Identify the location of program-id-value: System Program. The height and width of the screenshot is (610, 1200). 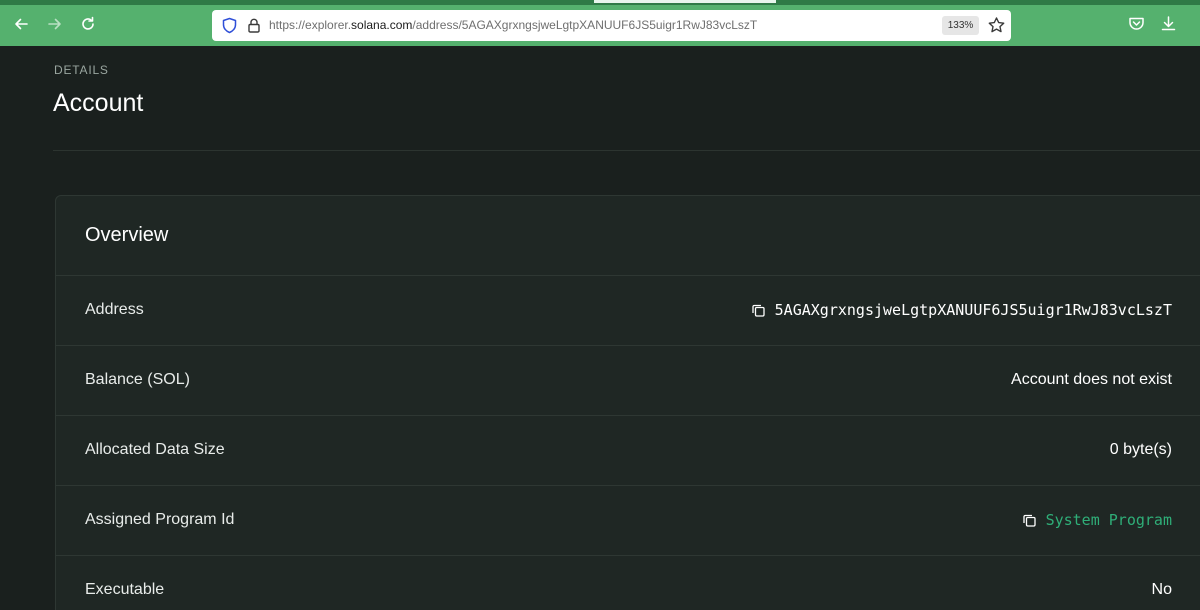
(1097, 520).